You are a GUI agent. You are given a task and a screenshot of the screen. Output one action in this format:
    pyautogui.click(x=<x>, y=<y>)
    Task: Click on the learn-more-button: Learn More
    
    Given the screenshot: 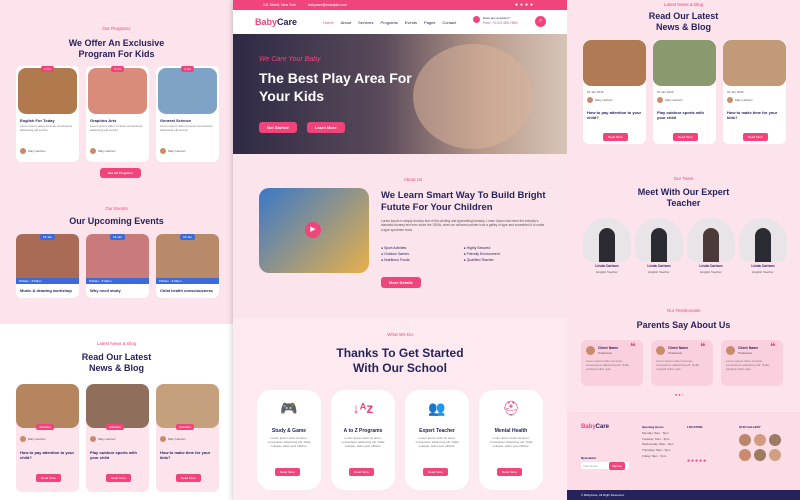 What is the action you would take?
    pyautogui.click(x=326, y=127)
    